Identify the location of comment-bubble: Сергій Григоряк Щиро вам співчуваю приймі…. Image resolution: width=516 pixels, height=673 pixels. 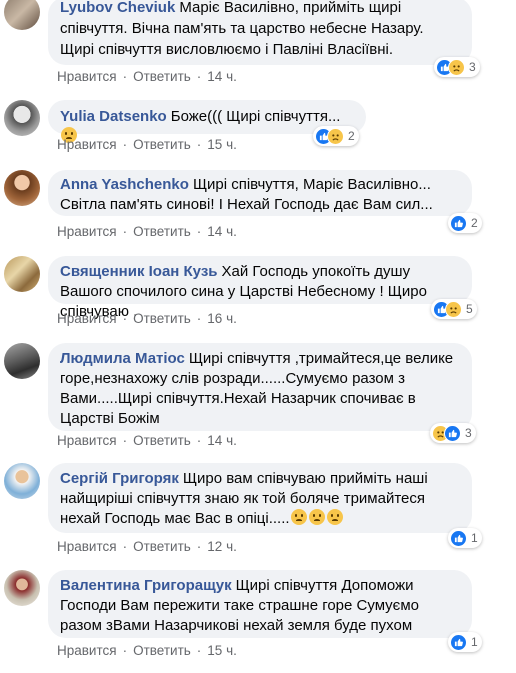
(260, 498).